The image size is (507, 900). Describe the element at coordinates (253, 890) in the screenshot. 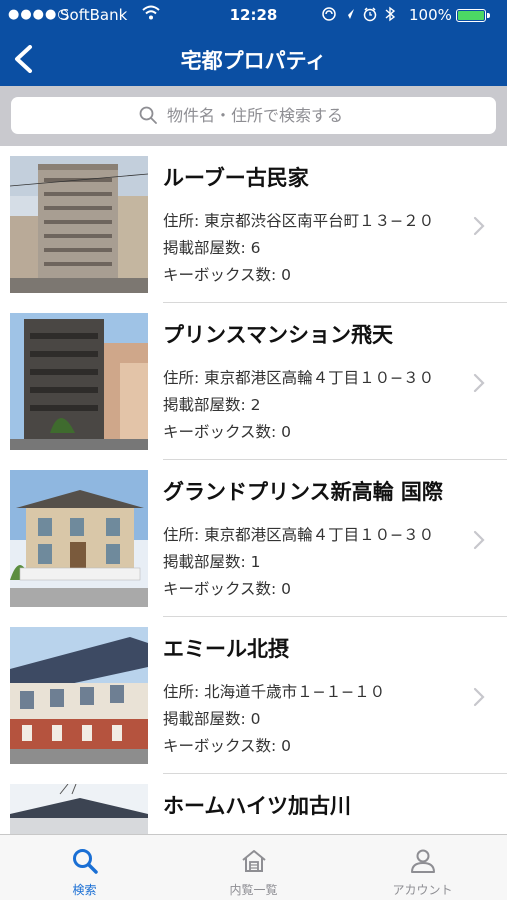

I see `tab-label: 内覧一覧` at that location.